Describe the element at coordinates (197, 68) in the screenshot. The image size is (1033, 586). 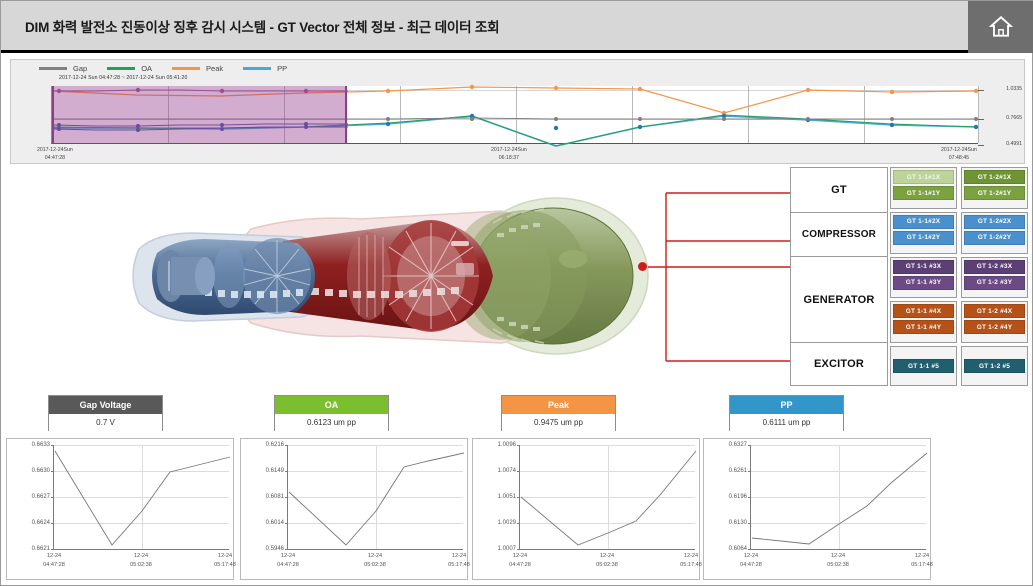
I see `legend-item-peak: Peak` at that location.